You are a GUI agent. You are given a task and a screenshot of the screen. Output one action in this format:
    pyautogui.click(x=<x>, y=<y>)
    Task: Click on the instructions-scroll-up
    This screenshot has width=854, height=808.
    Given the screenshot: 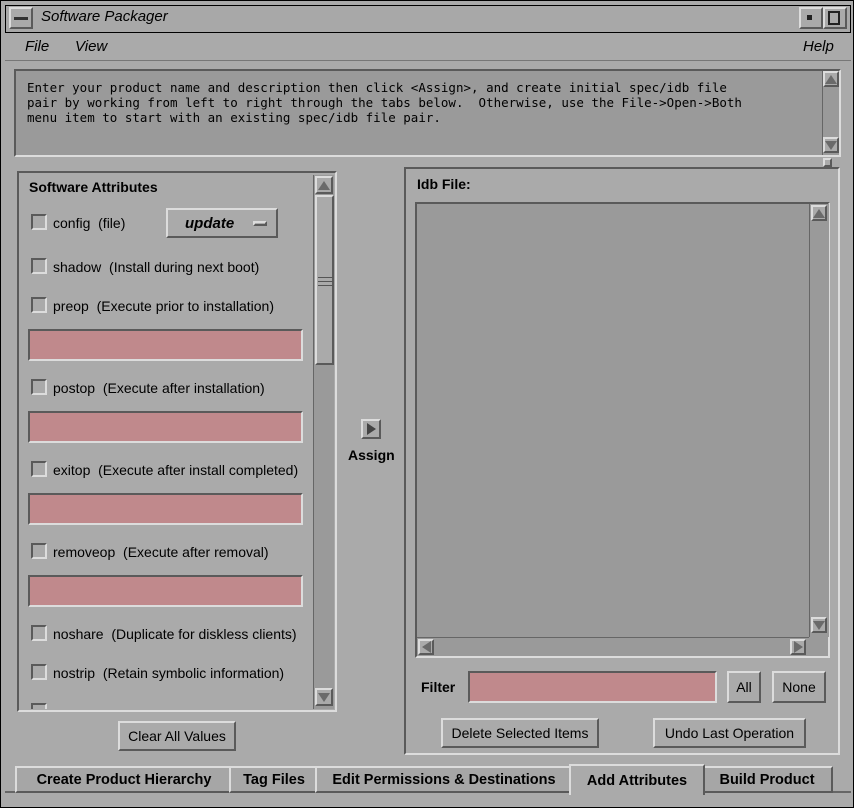 What is the action you would take?
    pyautogui.click(x=831, y=79)
    